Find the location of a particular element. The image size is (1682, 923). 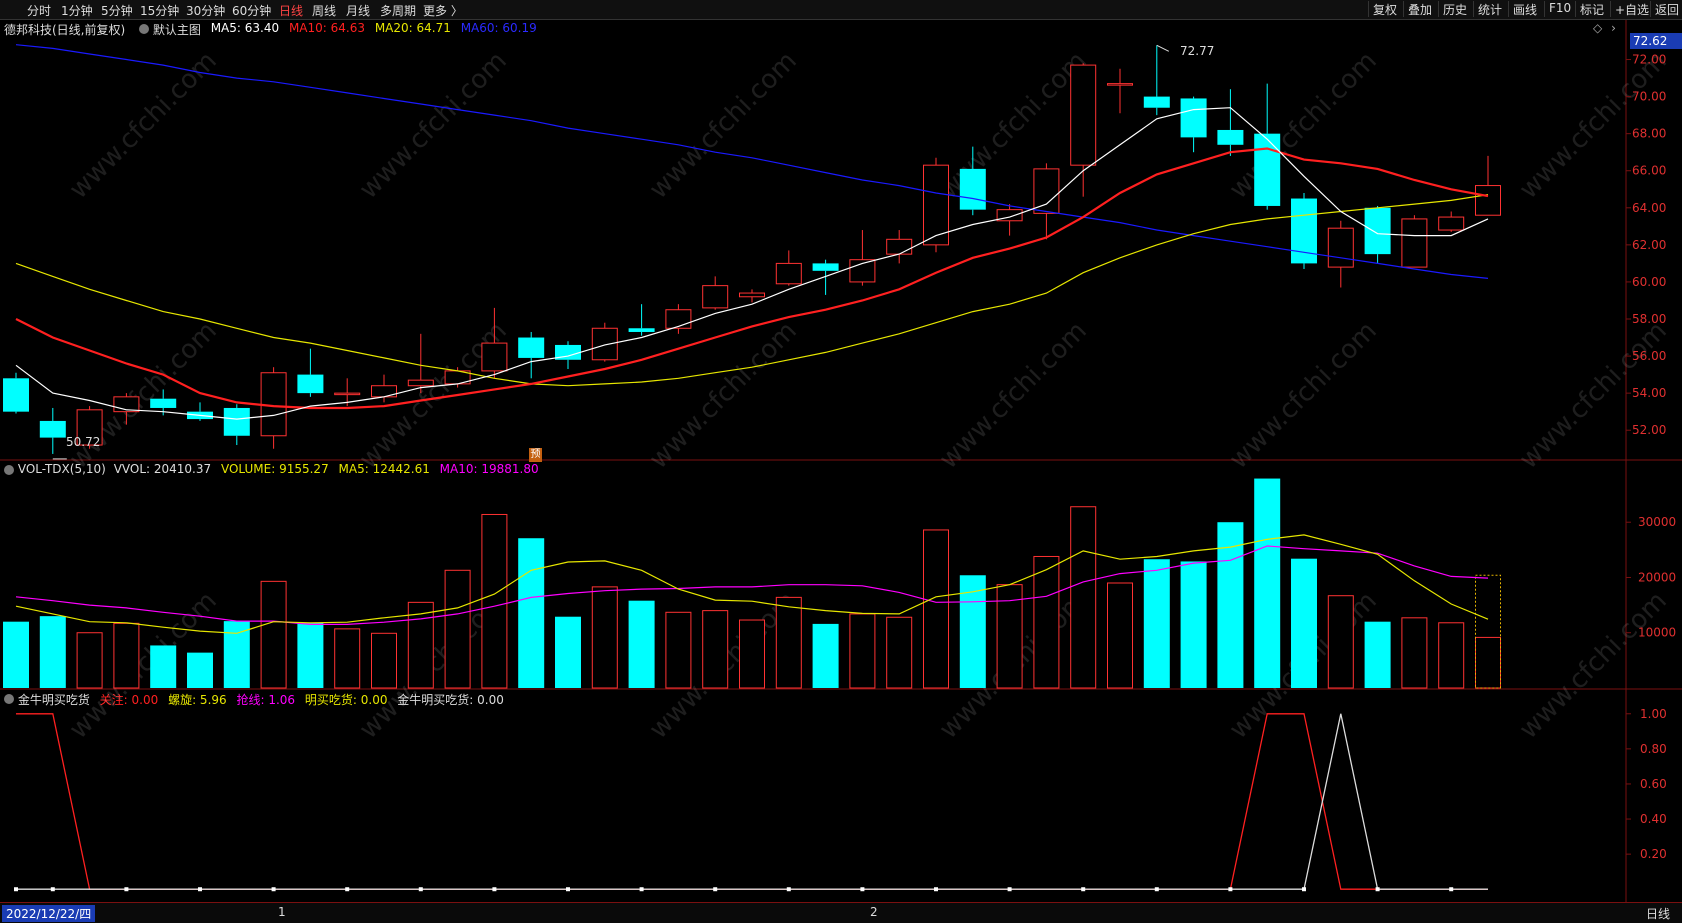

vol-ma10-value: MA10: 19881.80 is located at coordinates (489, 469).